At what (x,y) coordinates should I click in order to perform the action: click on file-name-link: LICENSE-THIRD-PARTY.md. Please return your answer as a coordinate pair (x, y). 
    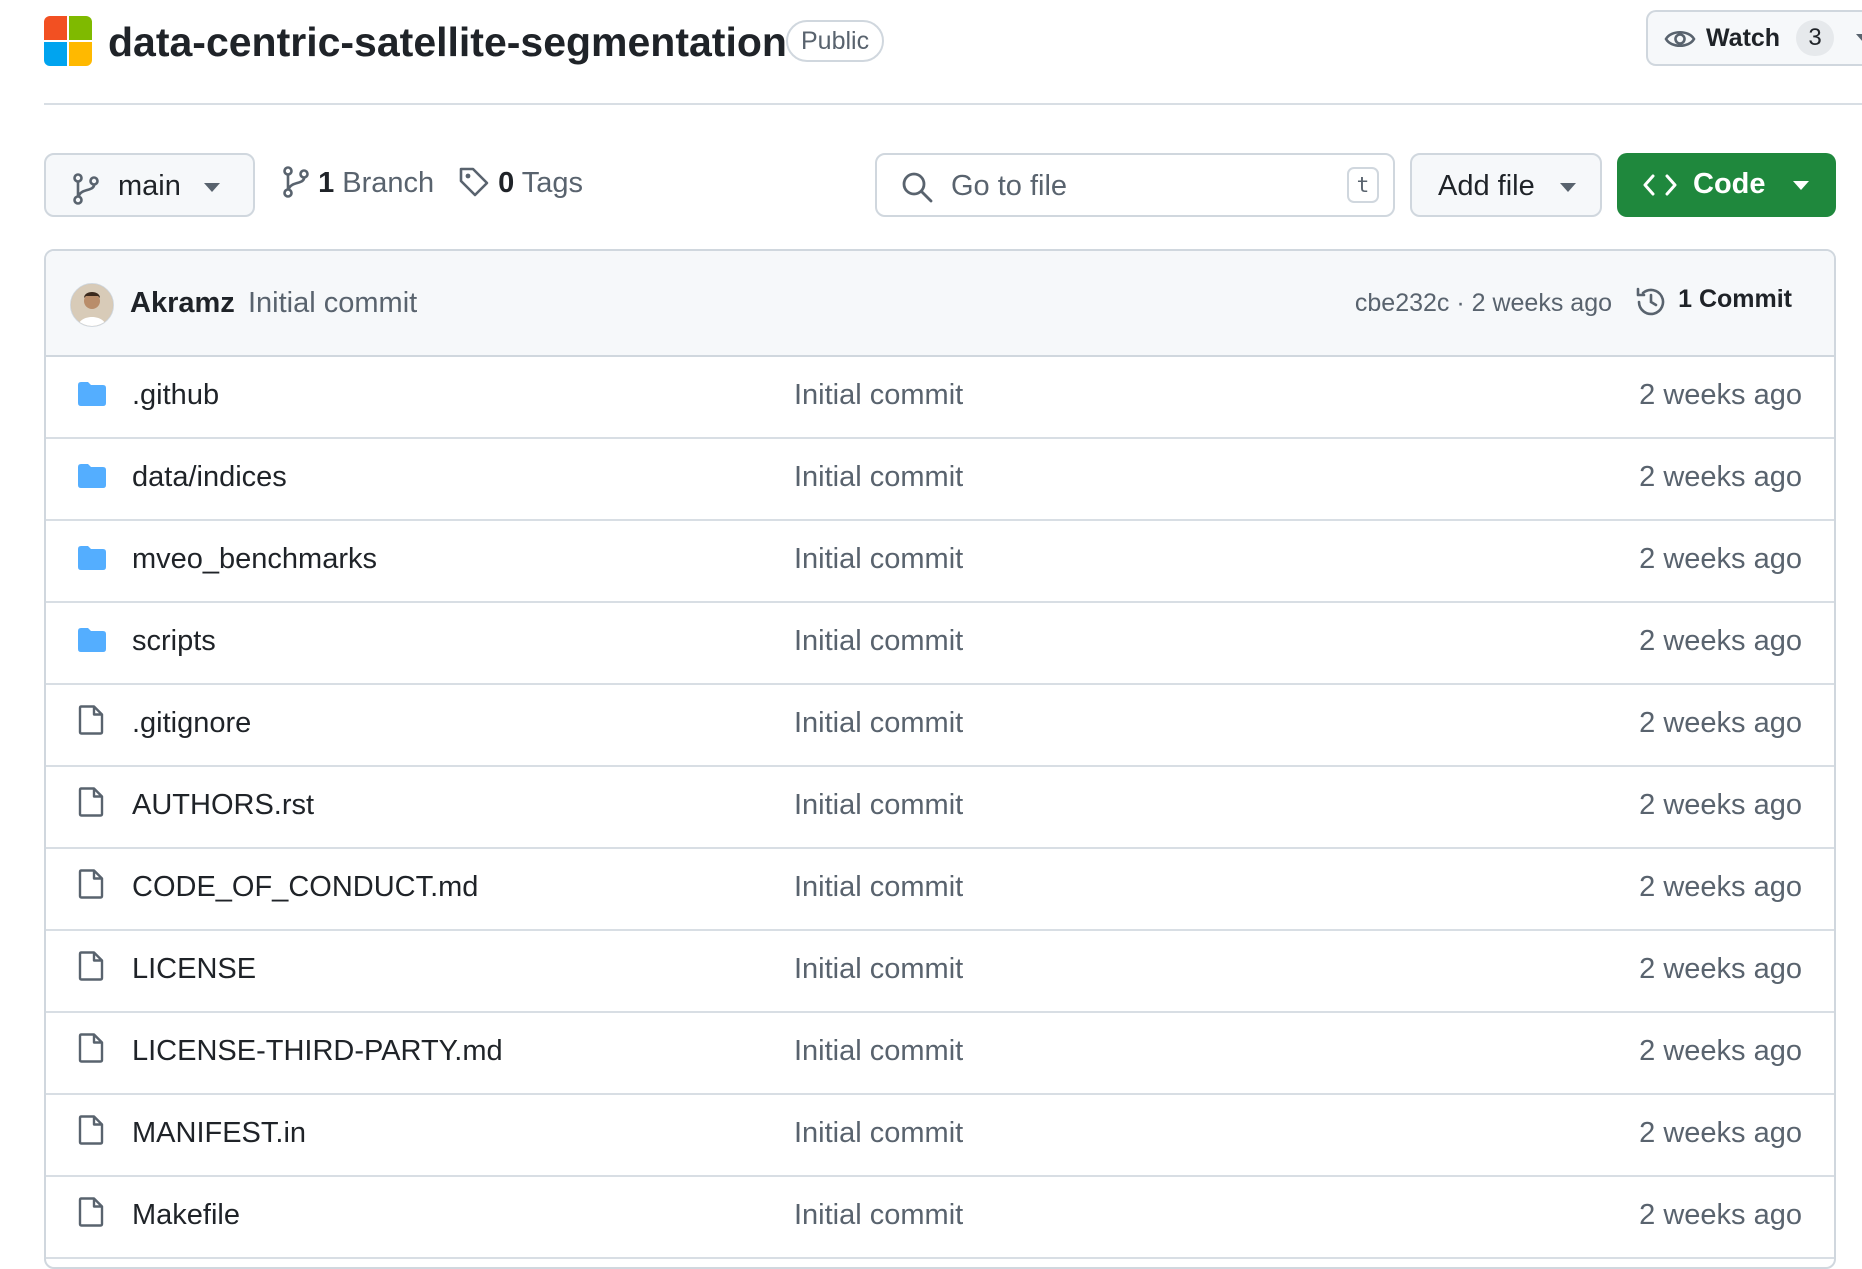
    Looking at the image, I should click on (317, 1051).